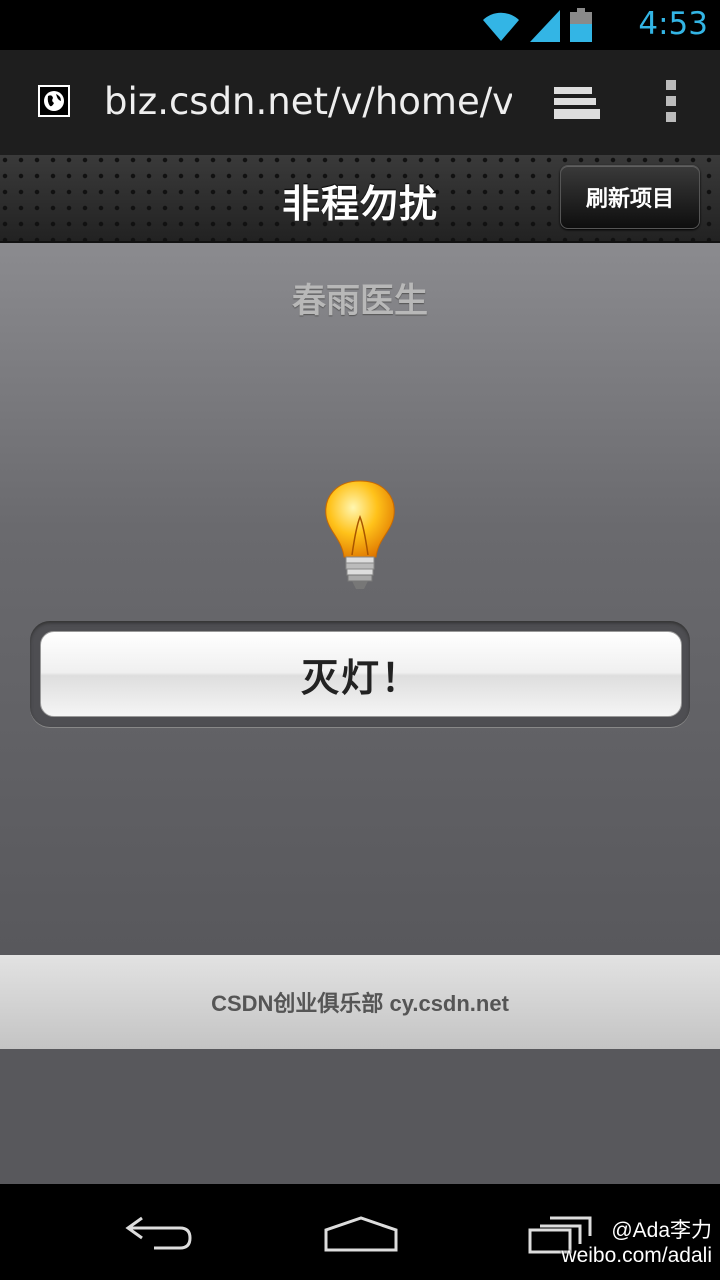 Image resolution: width=720 pixels, height=1280 pixels. Describe the element at coordinates (54, 101) in the screenshot. I see `globe-icon` at that location.